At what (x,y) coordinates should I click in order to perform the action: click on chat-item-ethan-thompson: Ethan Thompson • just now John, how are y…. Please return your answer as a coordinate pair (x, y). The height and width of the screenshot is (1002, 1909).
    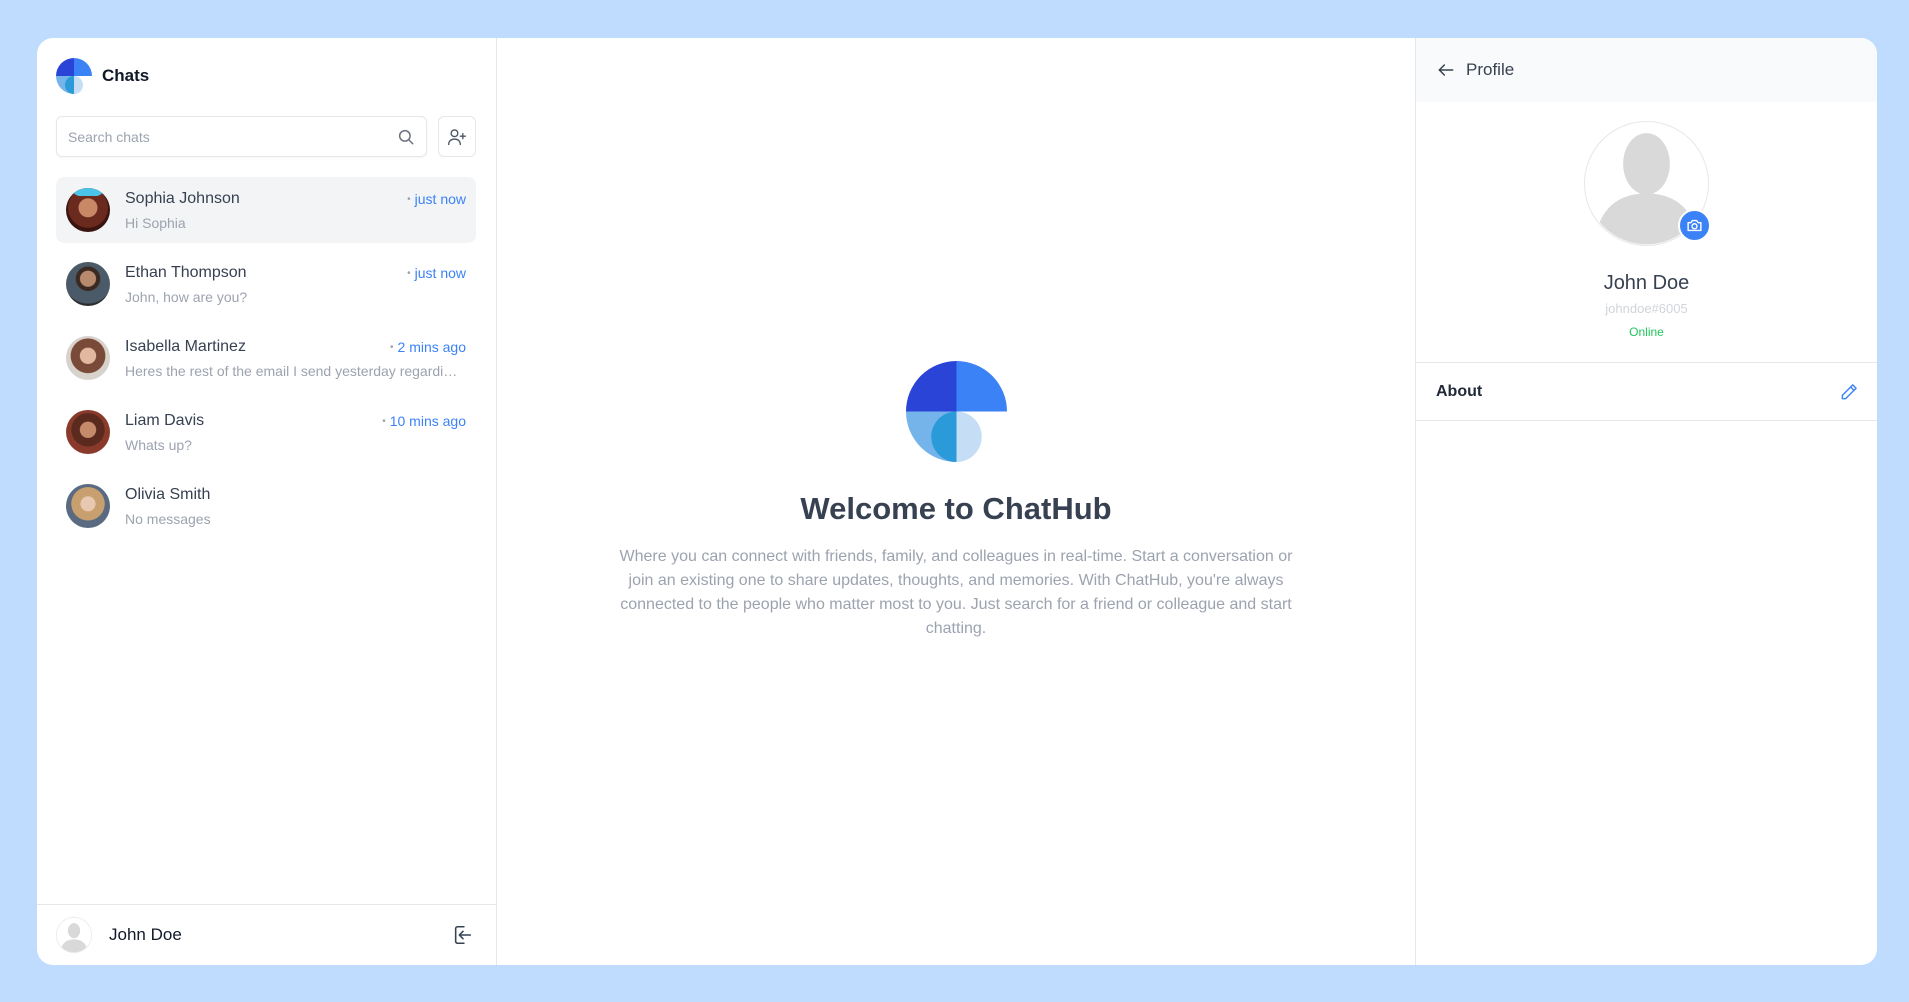
    Looking at the image, I should click on (266, 284).